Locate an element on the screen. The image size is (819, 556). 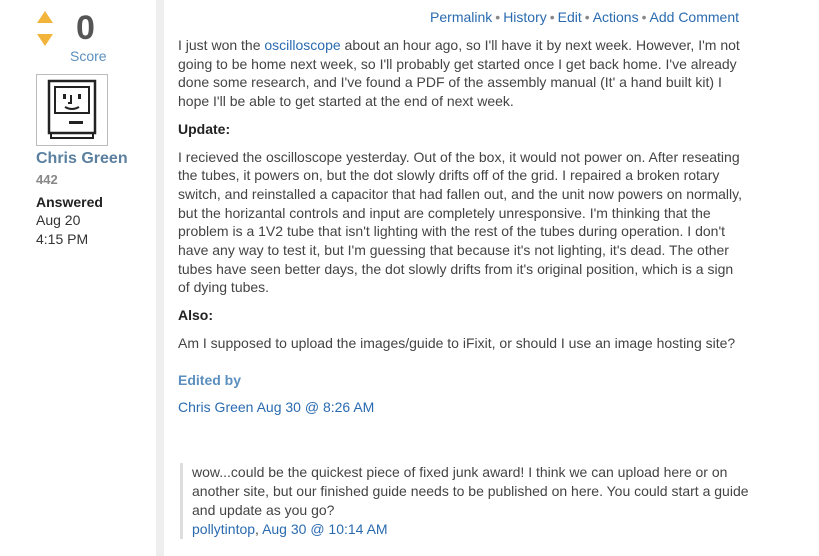
vote-down-icon is located at coordinates (45, 40).